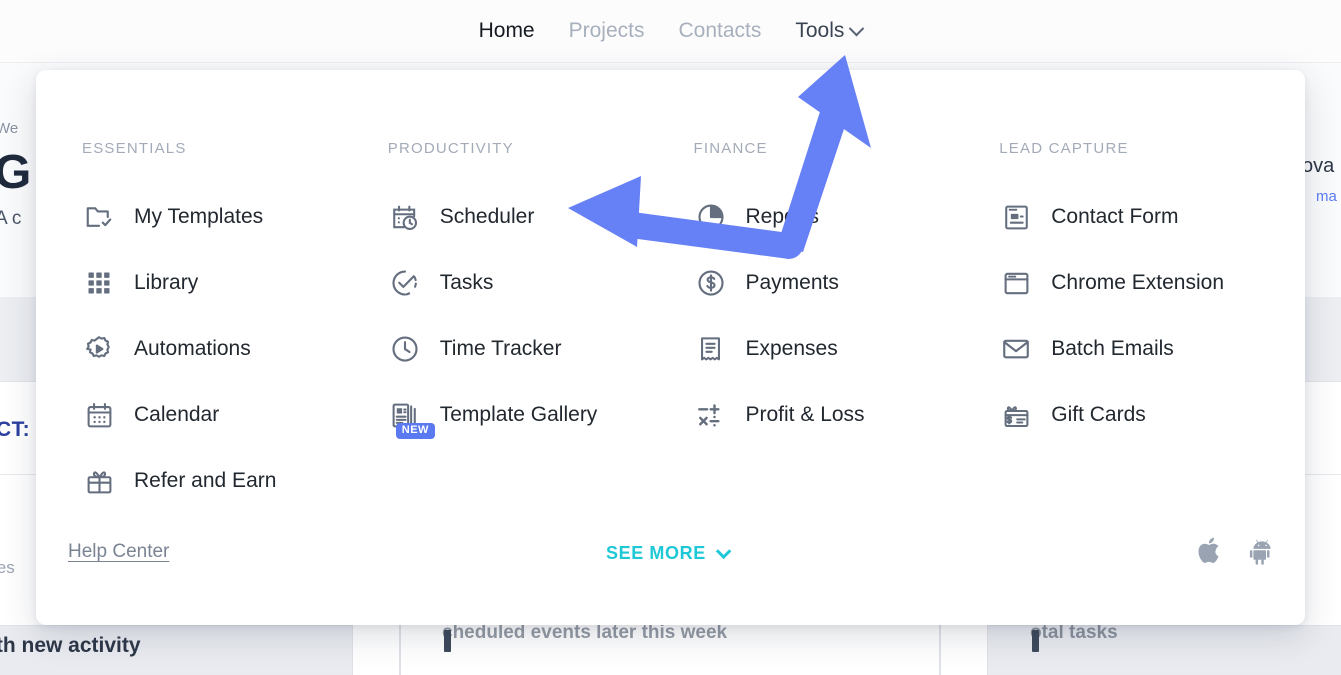  I want to click on right-edge-link: ma, so click(1326, 196).